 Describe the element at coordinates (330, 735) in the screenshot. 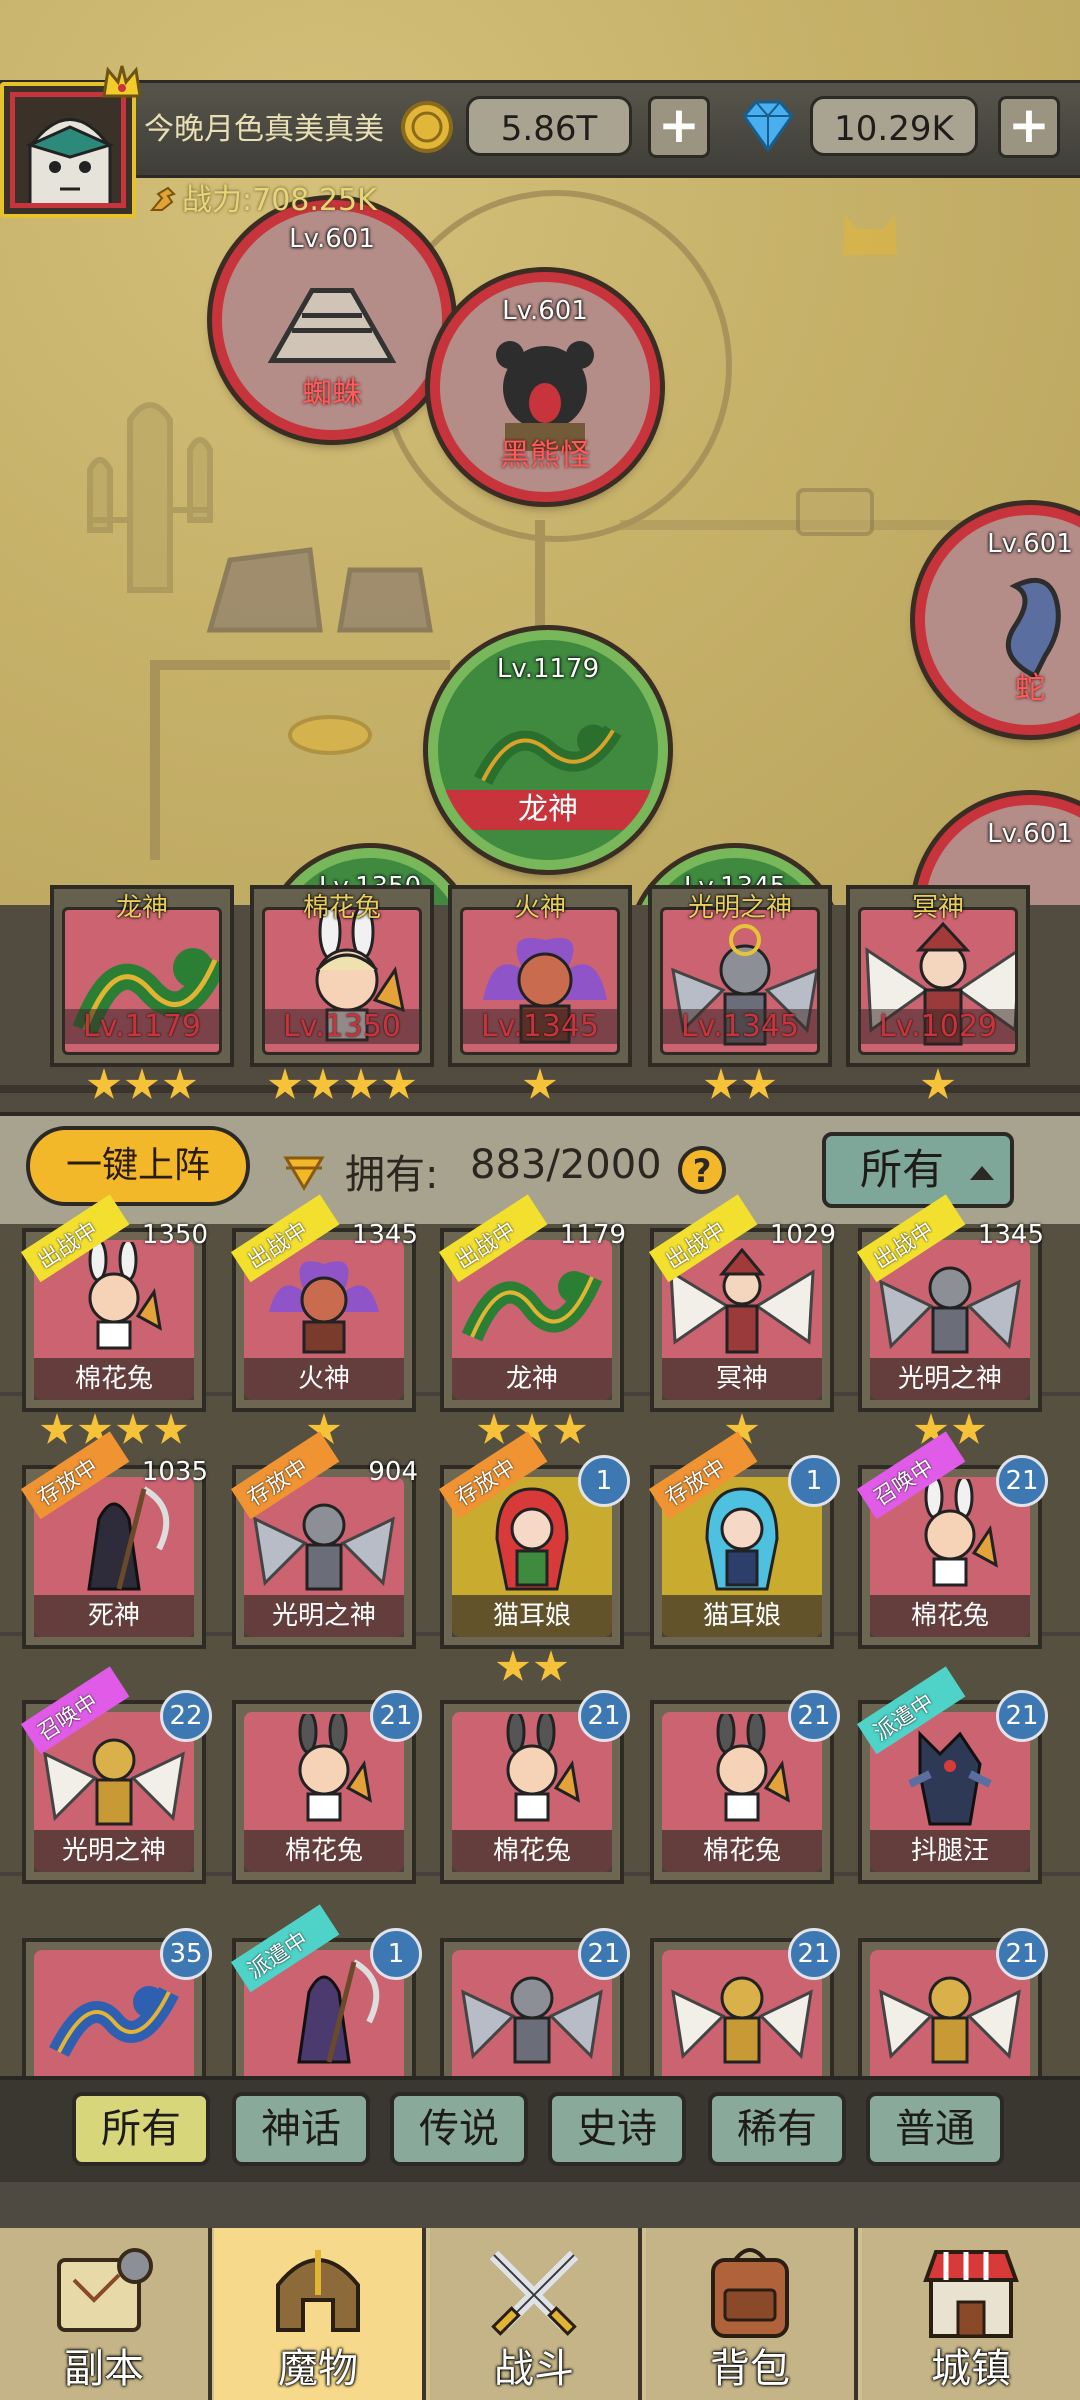

I see `gold-pile-icon` at that location.